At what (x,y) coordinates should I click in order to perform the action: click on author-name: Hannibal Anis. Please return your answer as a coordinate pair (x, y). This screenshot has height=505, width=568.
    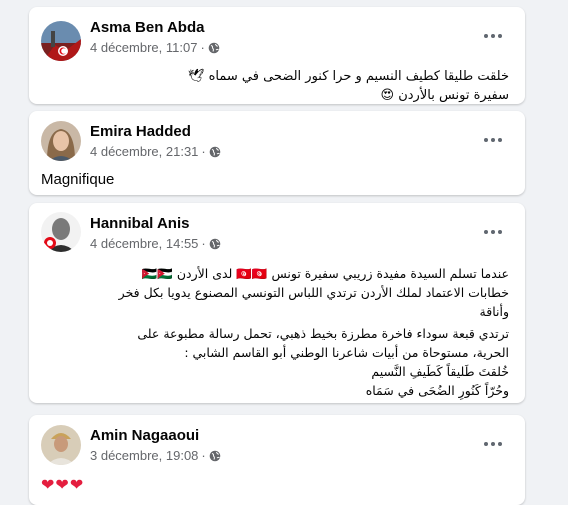
    Looking at the image, I should click on (139, 223).